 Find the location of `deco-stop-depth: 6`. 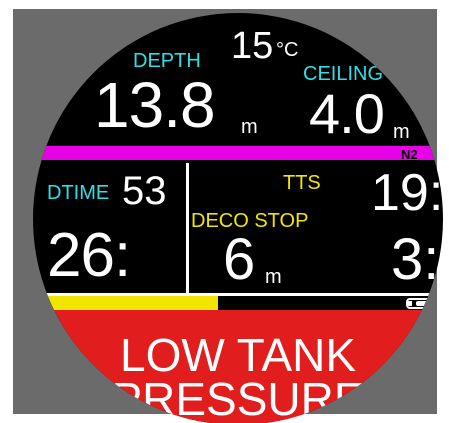

deco-stop-depth: 6 is located at coordinates (239, 259).